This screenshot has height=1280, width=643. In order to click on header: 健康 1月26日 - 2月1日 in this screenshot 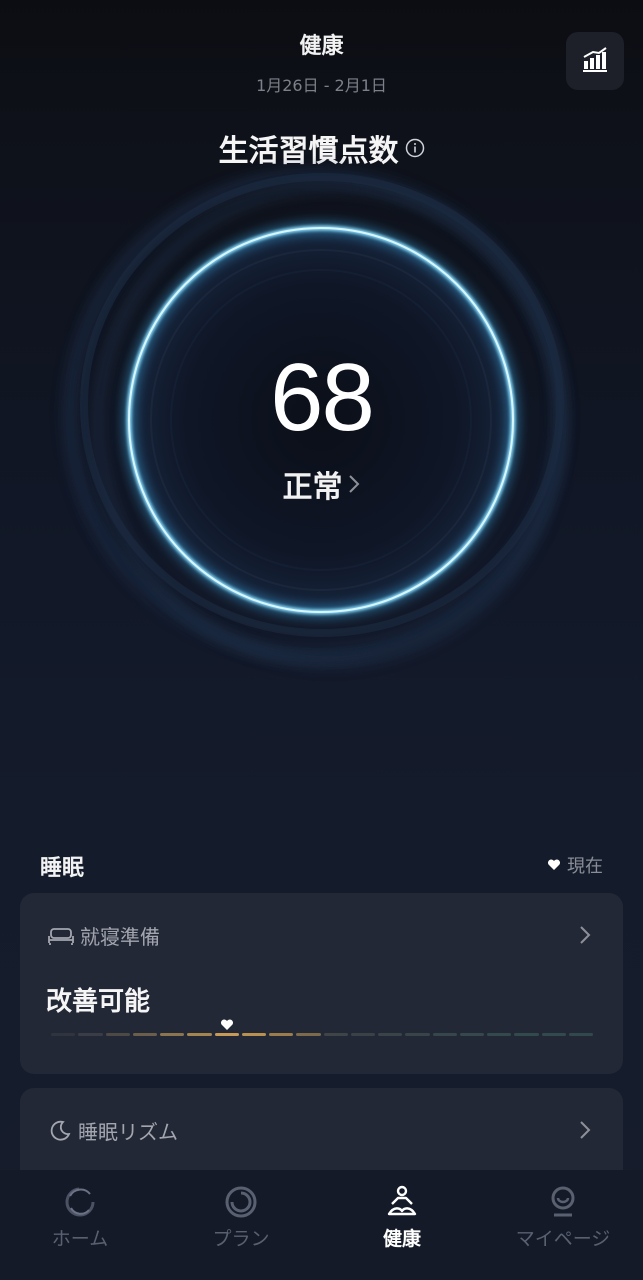, I will do `click(321, 60)`.